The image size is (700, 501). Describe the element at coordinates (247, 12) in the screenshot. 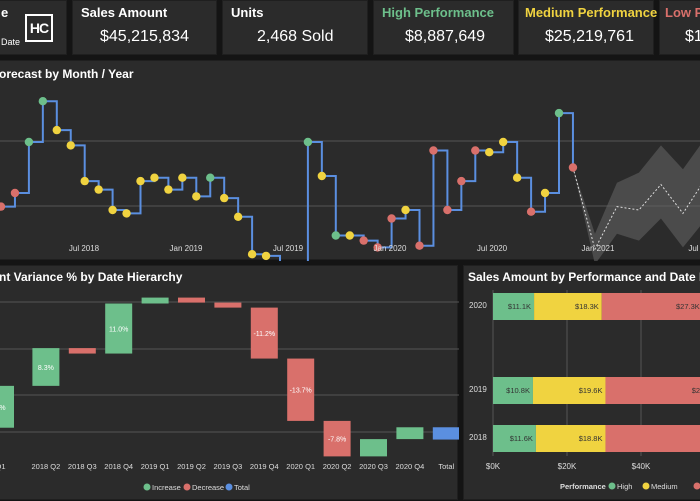

I see `kpi-title: Units` at that location.